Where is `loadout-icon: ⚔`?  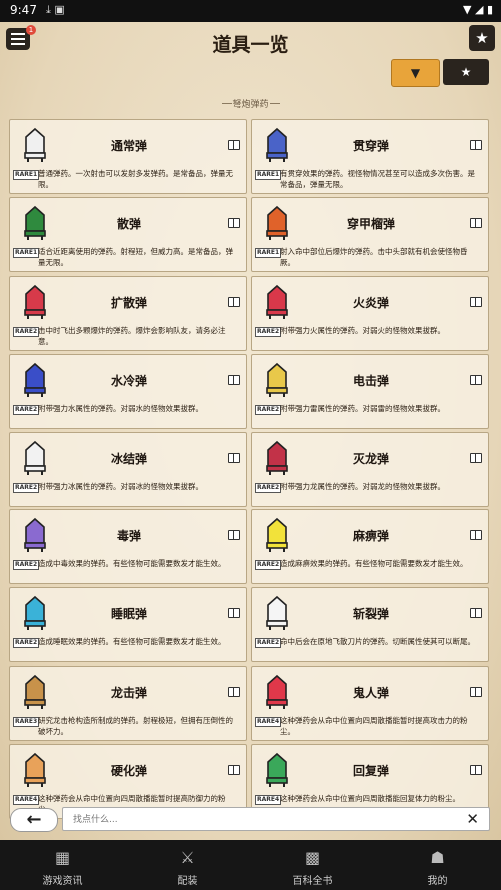
loadout-icon: ⚔ is located at coordinates (187, 857).